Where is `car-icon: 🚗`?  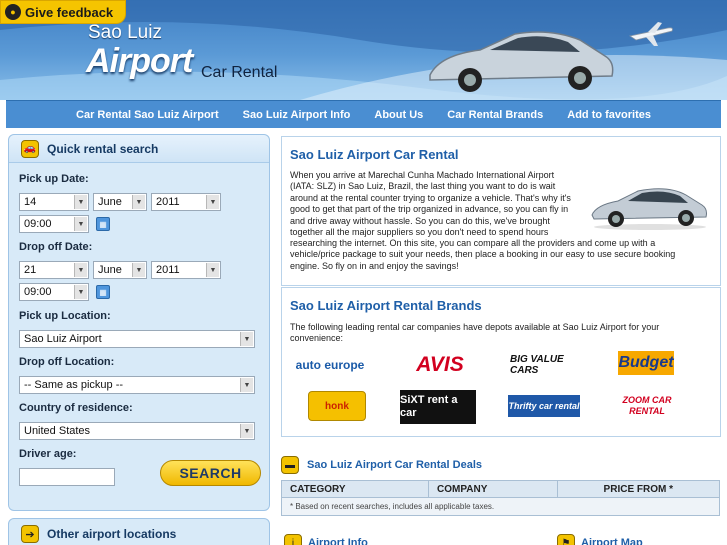 car-icon: 🚗 is located at coordinates (30, 148).